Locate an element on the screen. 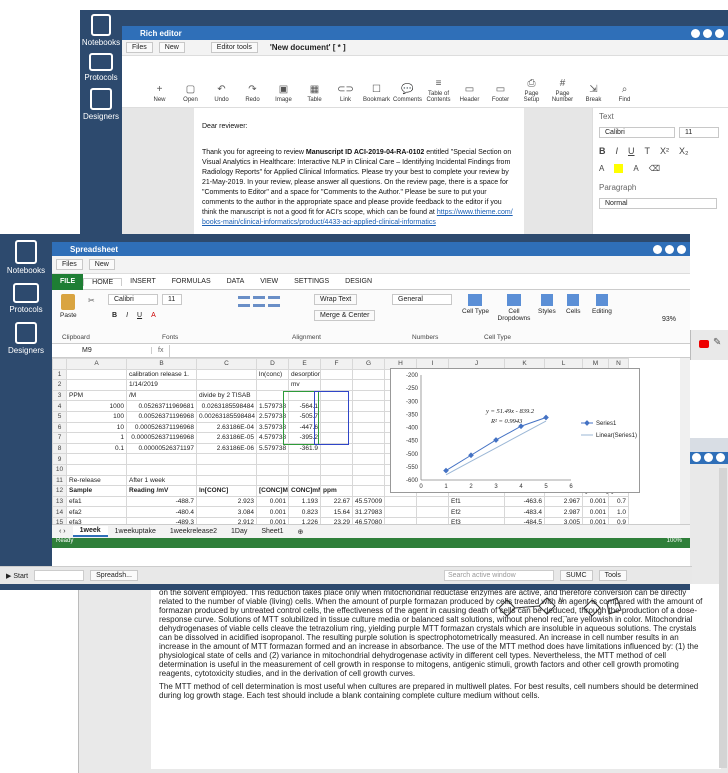  row-header: 2 is located at coordinates (59, 385).